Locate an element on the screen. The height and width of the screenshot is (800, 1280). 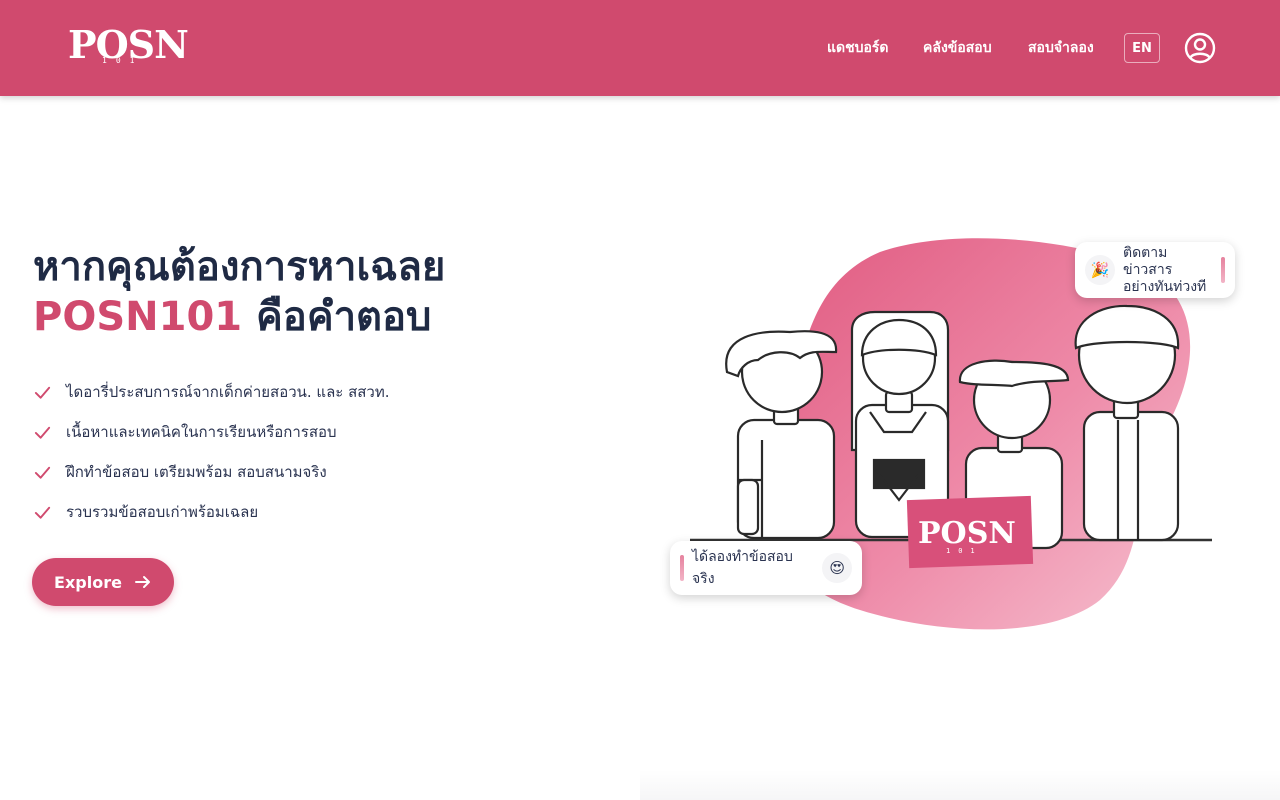
explore-button: Explore is located at coordinates (103, 582).